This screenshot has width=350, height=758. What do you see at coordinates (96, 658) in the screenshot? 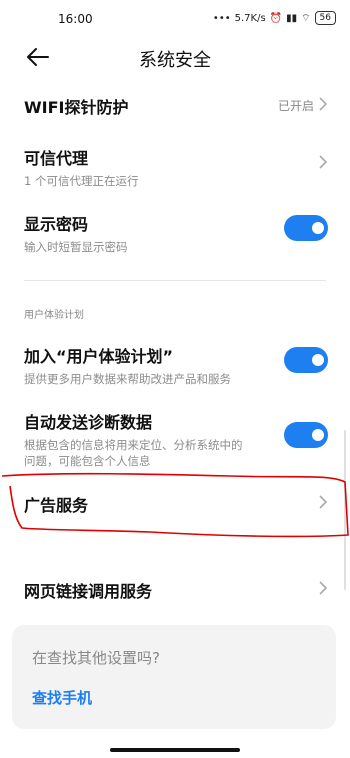
I see `help-question: 在查找其他设置吗?` at bounding box center [96, 658].